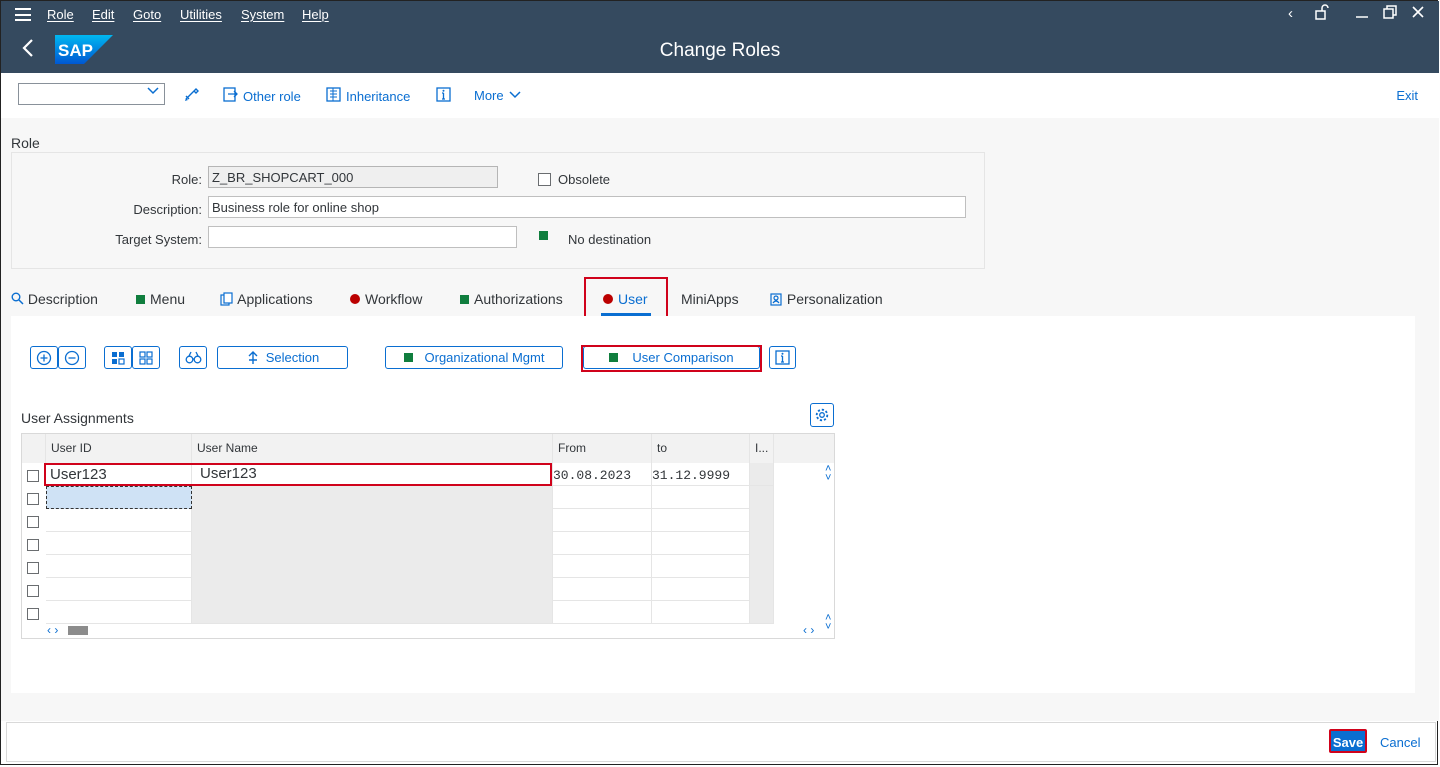  I want to click on column-header-filler, so click(804, 448).